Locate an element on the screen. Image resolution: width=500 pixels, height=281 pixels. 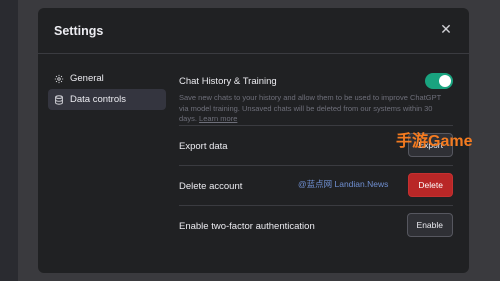
dialog-title: Settings is located at coordinates (79, 31).